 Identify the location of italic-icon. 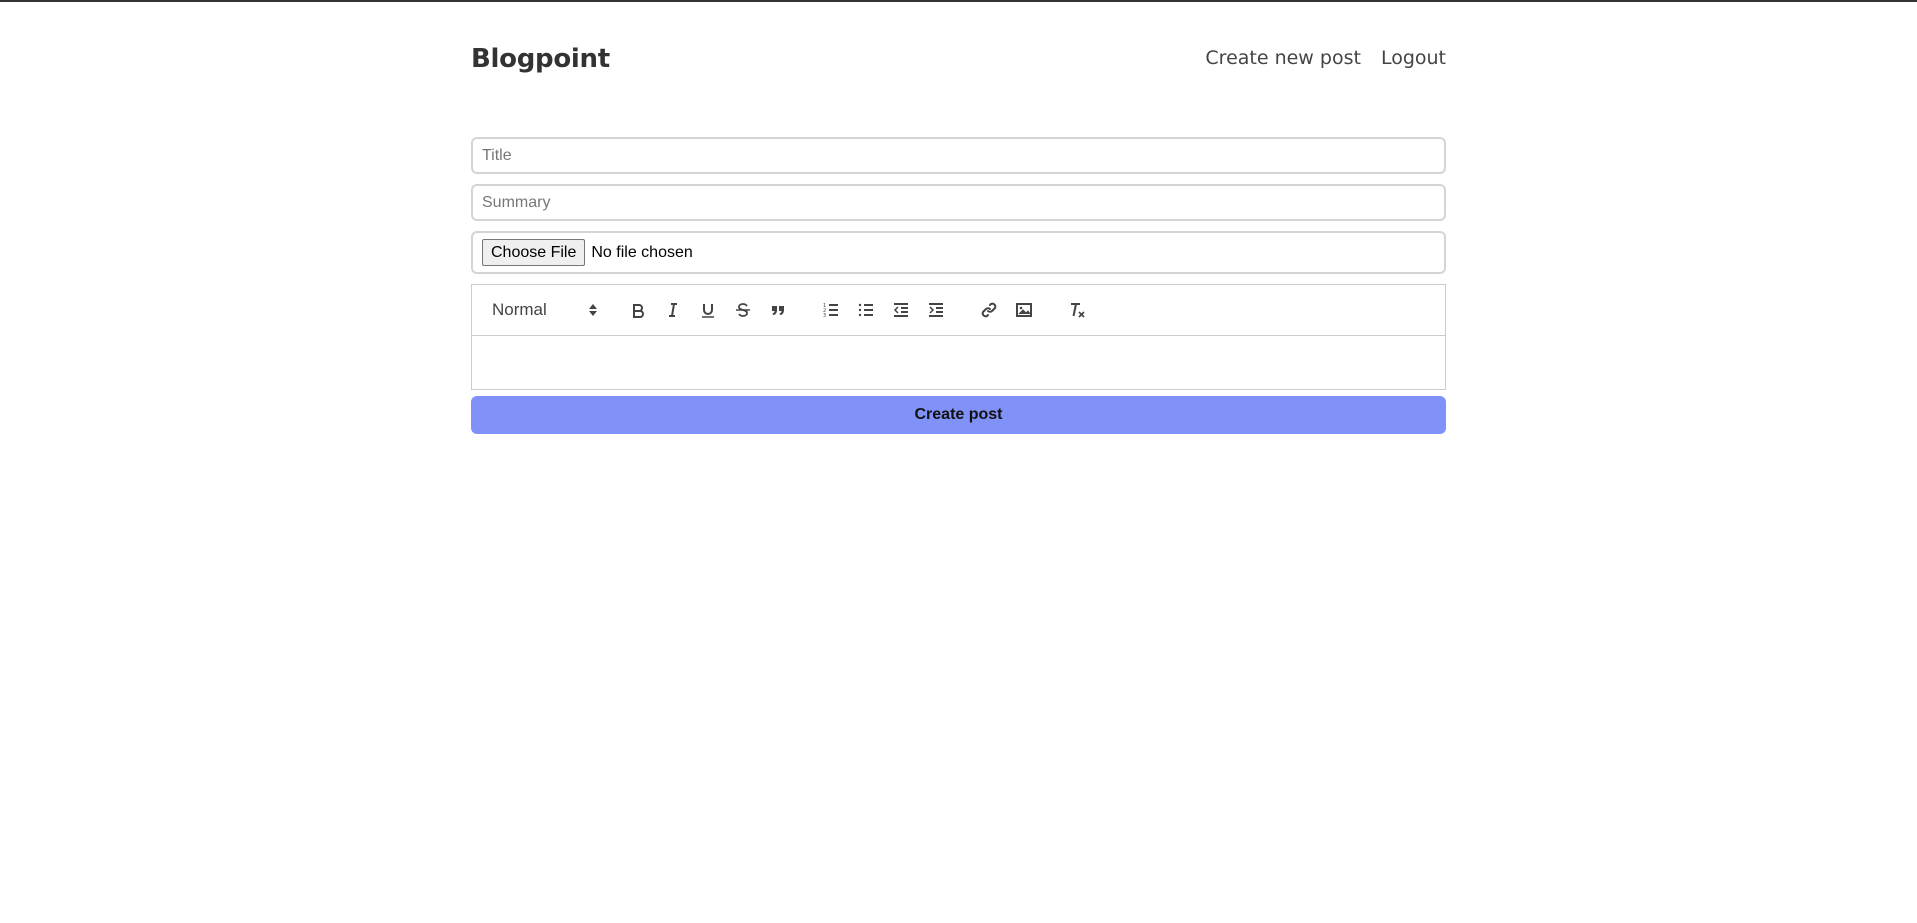
(672, 310).